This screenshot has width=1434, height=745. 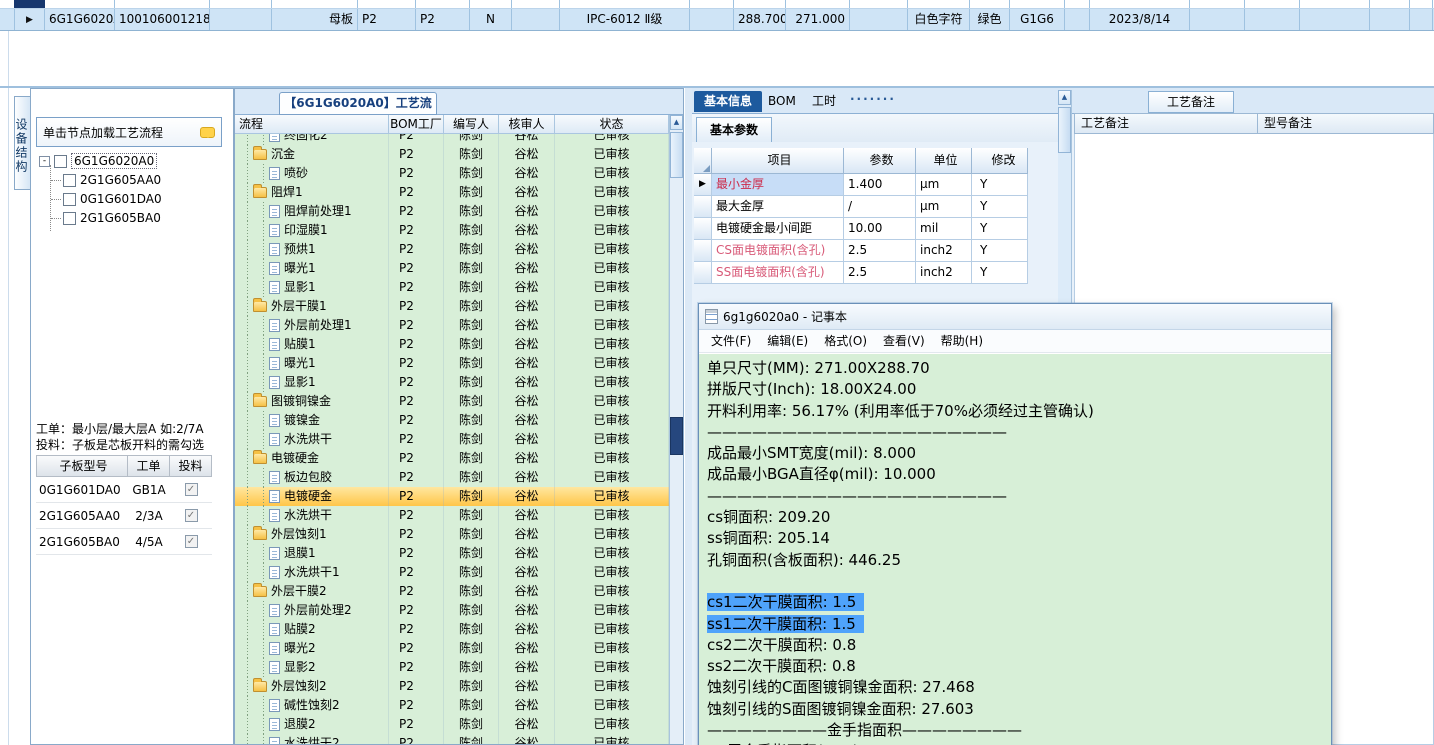 I want to click on flow-row: 贴膜2 P2 陈剑 谷松 已审核, so click(x=452, y=629).